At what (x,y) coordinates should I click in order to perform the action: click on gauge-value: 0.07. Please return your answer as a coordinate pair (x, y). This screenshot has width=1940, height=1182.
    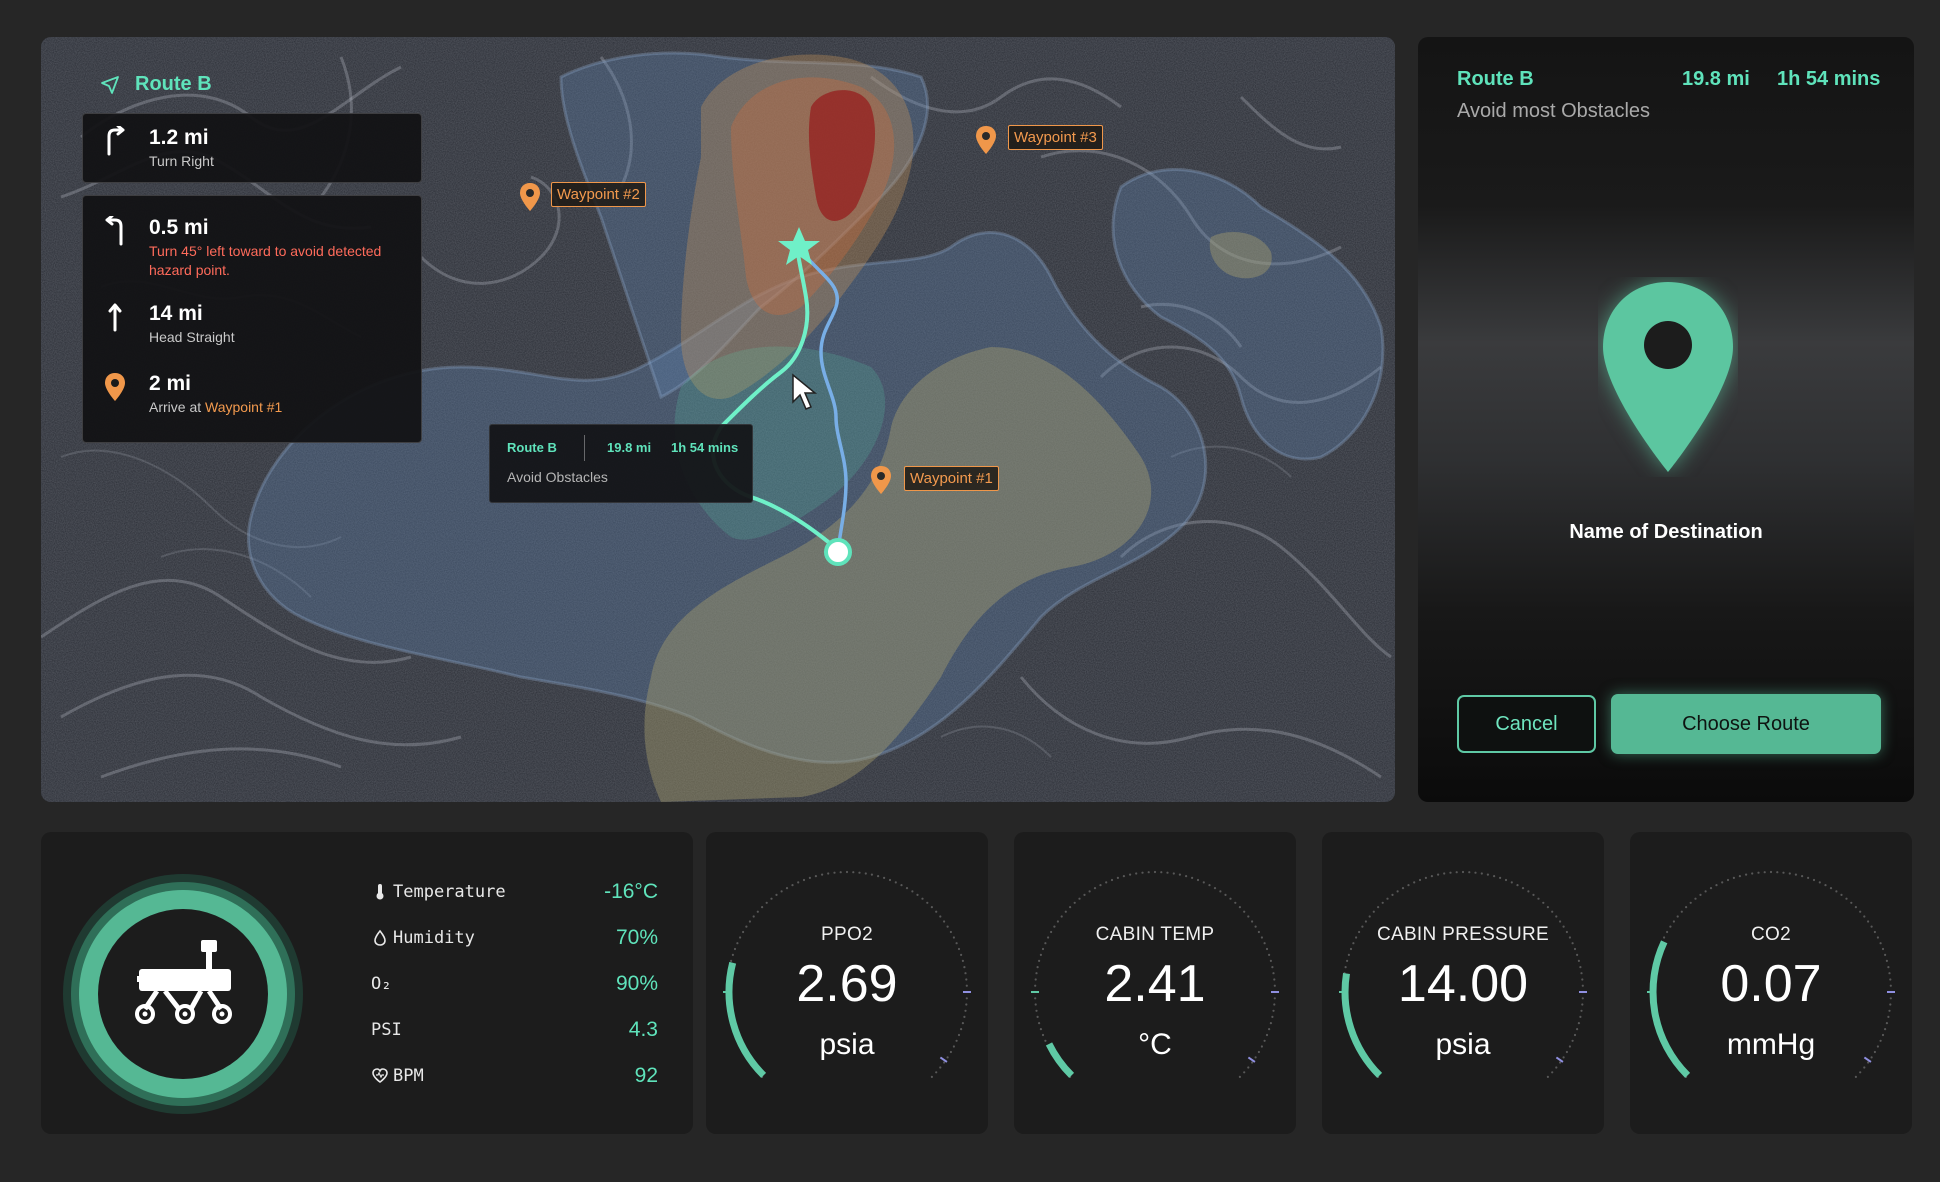
    Looking at the image, I should click on (1771, 984).